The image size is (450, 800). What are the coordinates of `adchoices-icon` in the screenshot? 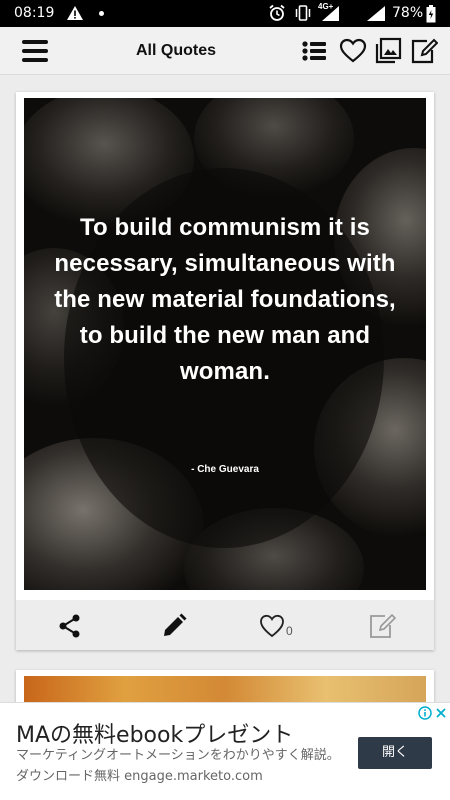 It's located at (425, 713).